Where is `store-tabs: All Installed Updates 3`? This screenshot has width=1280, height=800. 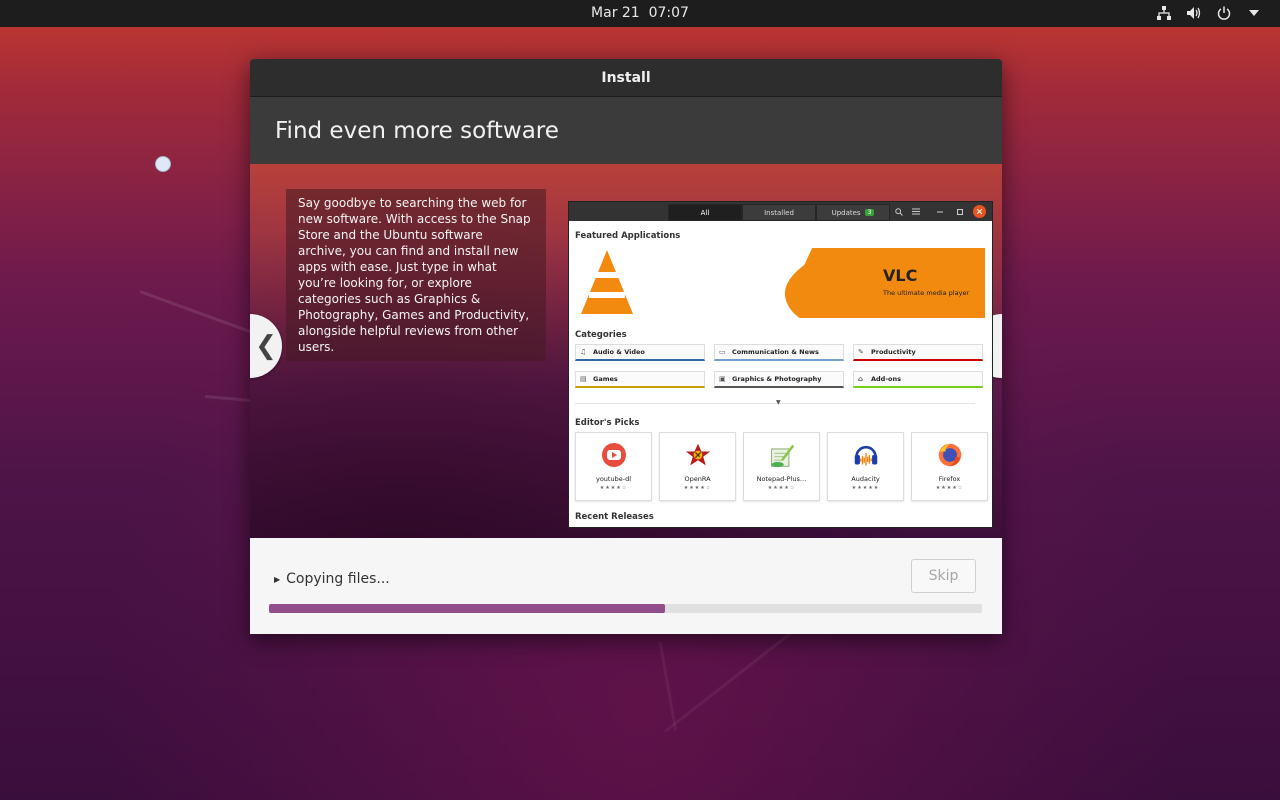
store-tabs: All Installed Updates 3 is located at coordinates (779, 212).